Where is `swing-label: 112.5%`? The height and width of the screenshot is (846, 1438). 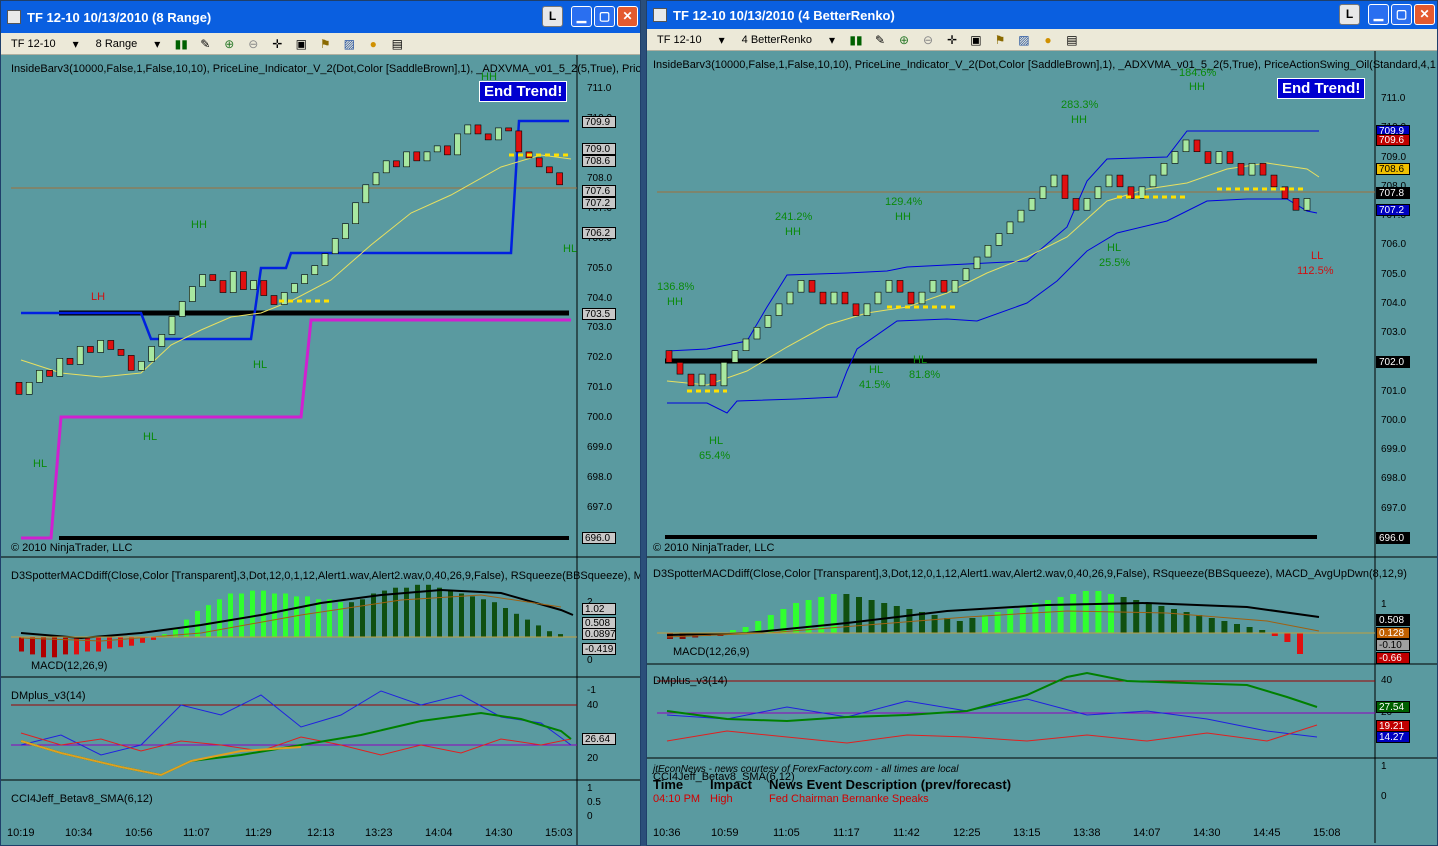
swing-label: 112.5% is located at coordinates (1315, 271).